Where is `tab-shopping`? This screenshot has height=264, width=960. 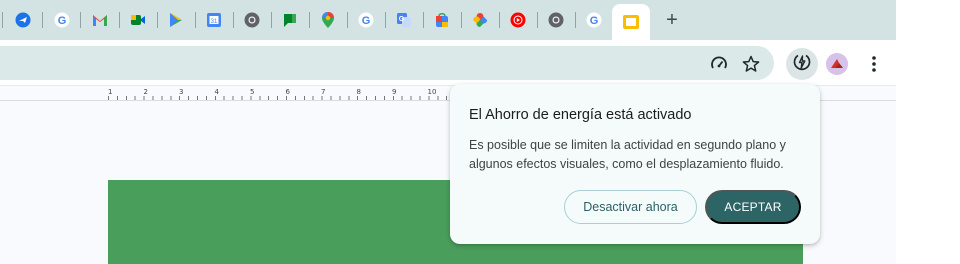 tab-shopping is located at coordinates (442, 20).